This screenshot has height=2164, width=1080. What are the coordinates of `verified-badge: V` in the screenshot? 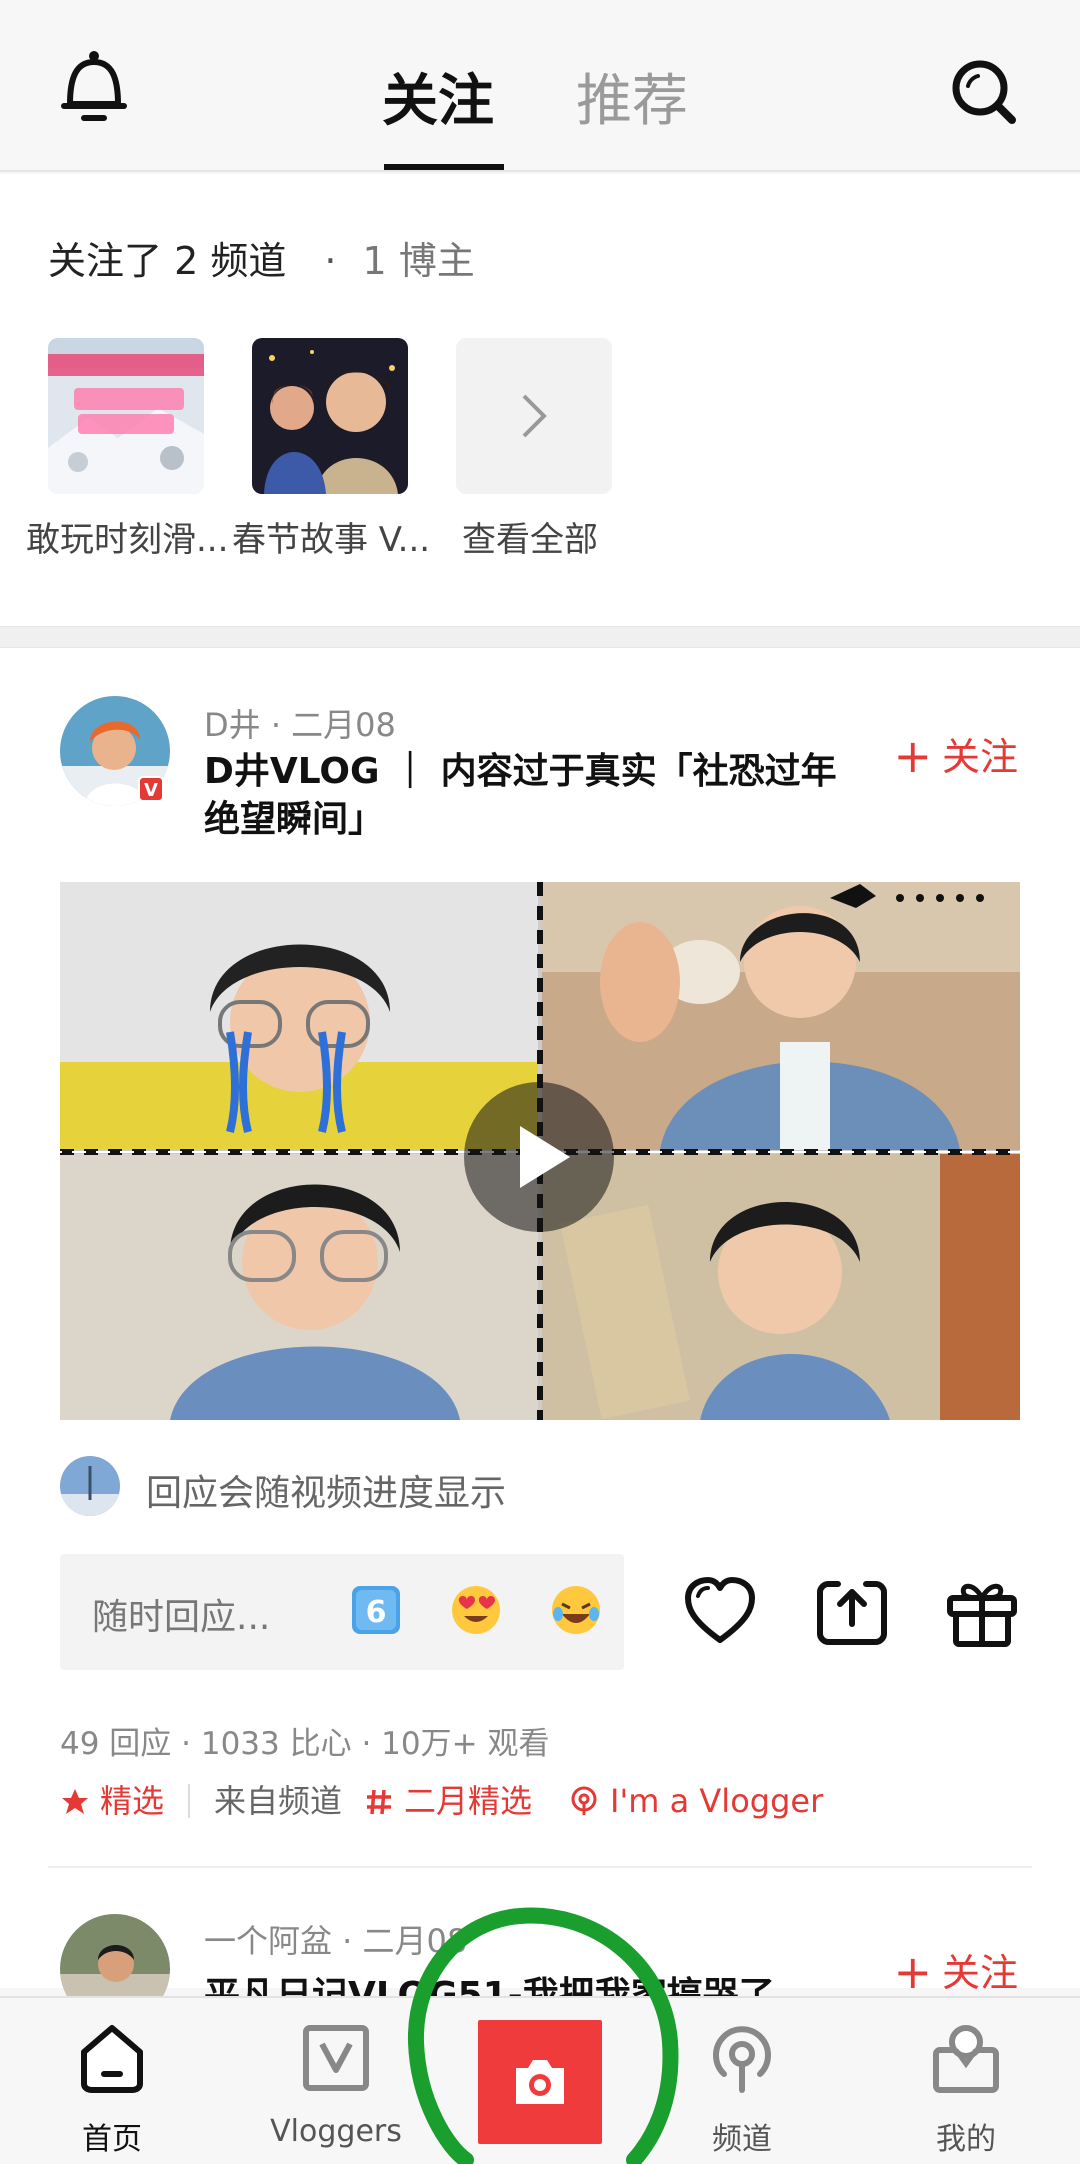 It's located at (151, 789).